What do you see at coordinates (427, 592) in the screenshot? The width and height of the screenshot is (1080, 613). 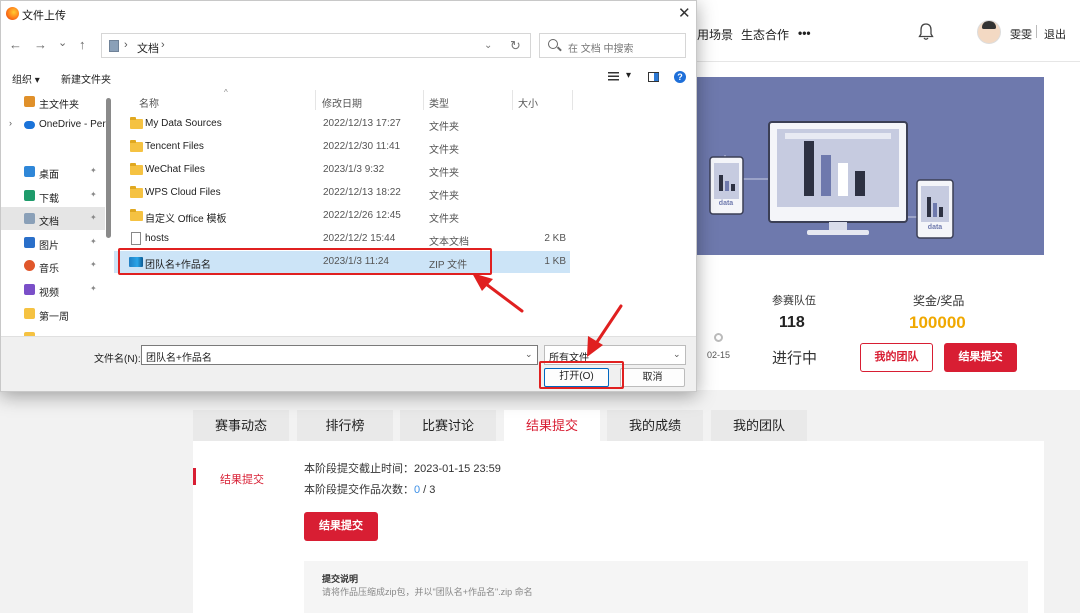 I see `notes-text: 请将作品压缩成zip包，并以"团队名+作品名".zip 命名` at bounding box center [427, 592].